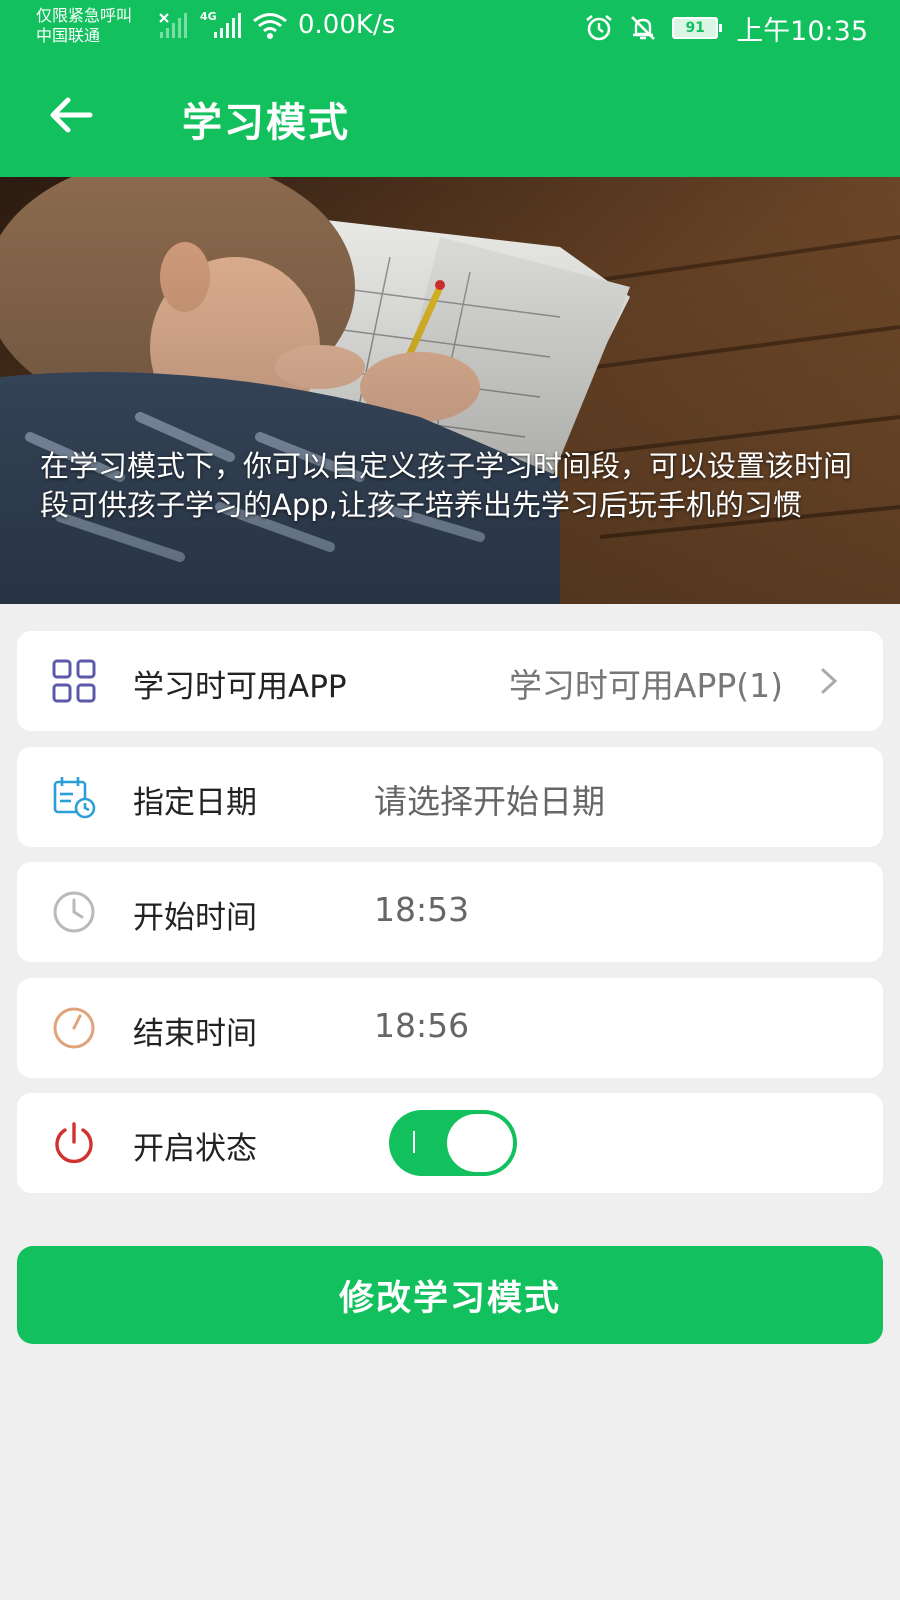  Describe the element at coordinates (450, 681) in the screenshot. I see `available-apps-row: 学习时可用APP 学习时可用APP(1)` at that location.